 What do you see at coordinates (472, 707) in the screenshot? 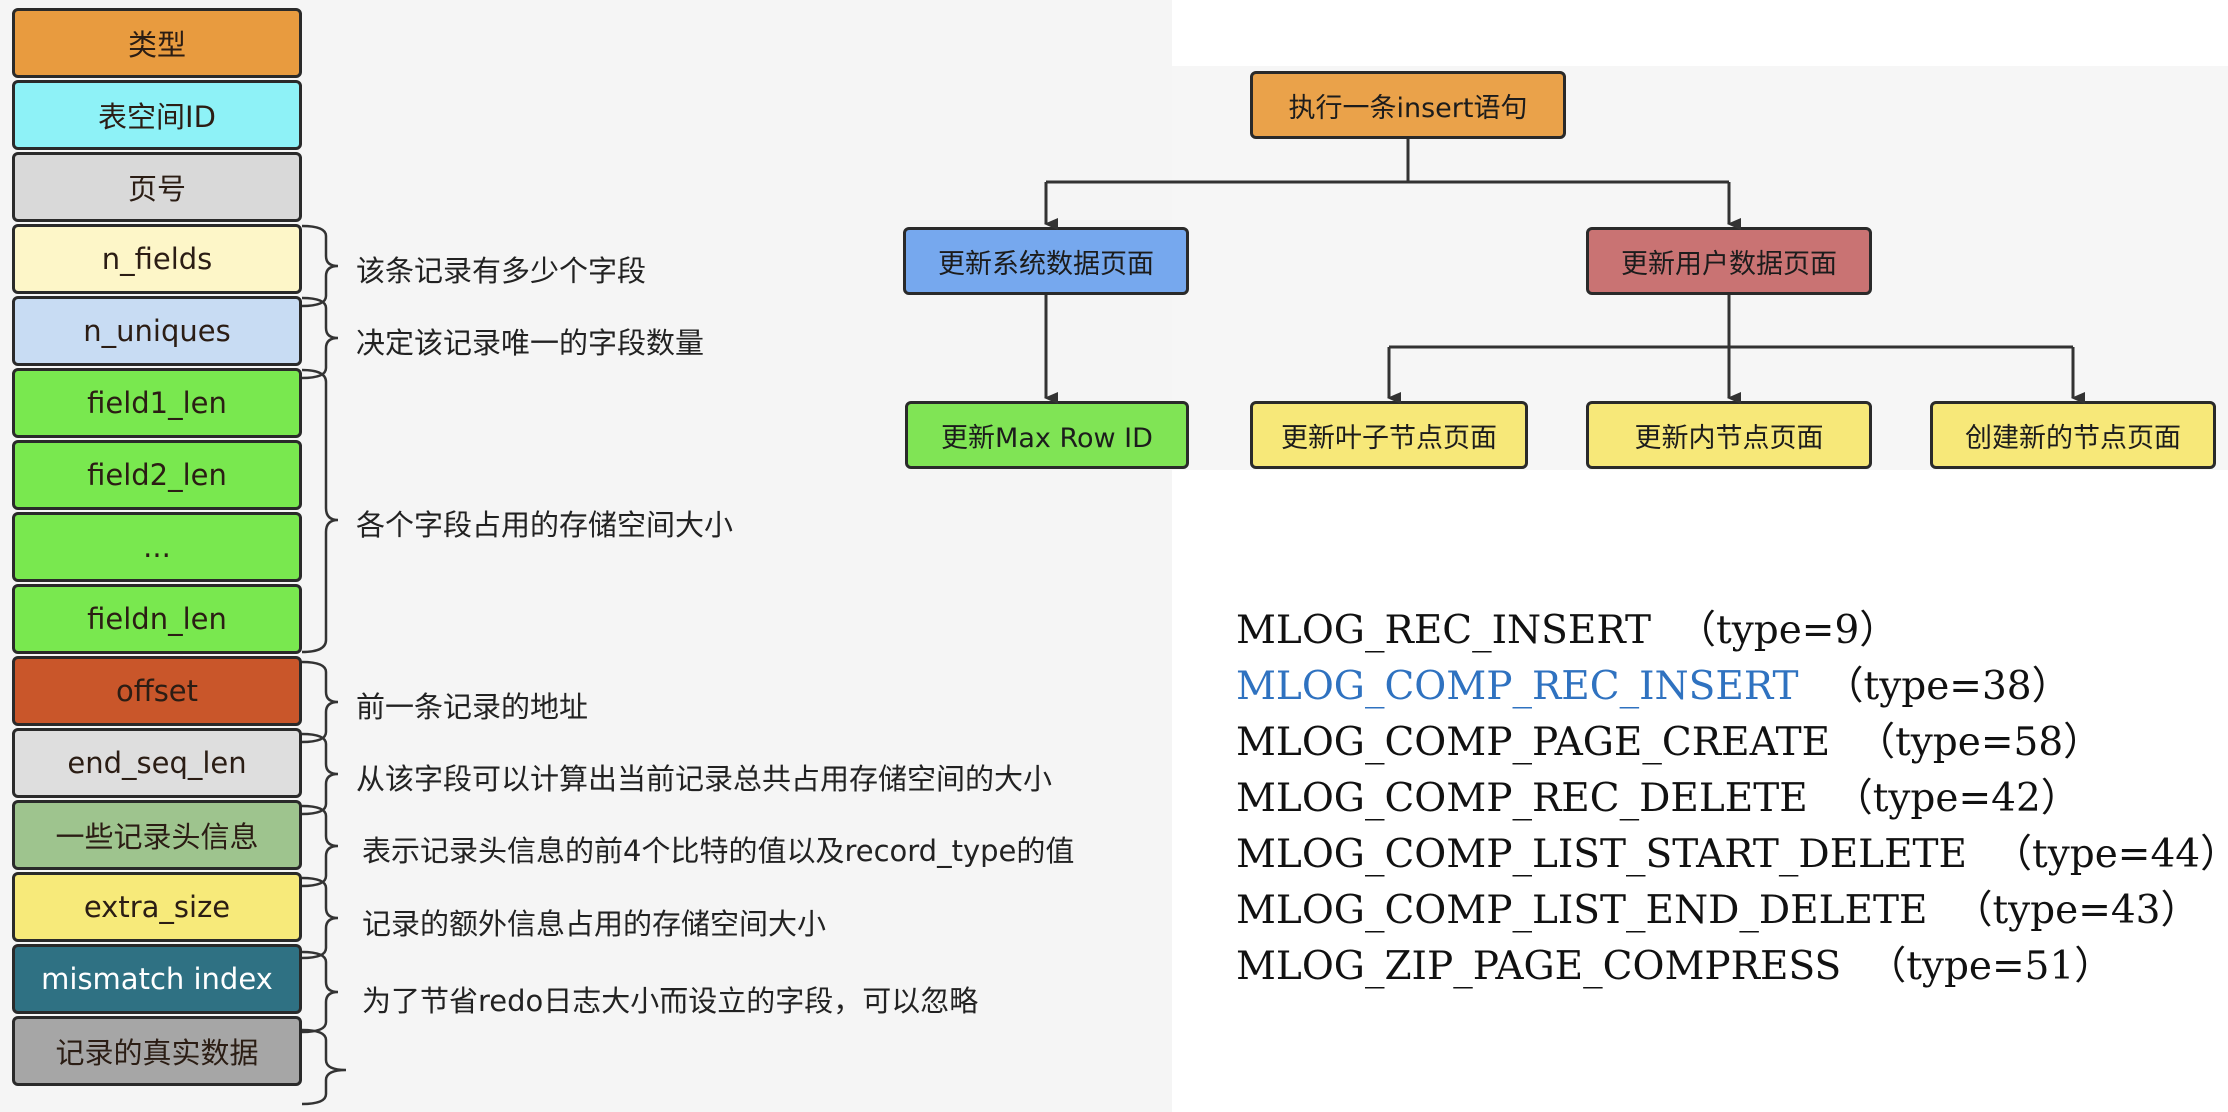
I see `note-offset: 前一条记录的地址` at bounding box center [472, 707].